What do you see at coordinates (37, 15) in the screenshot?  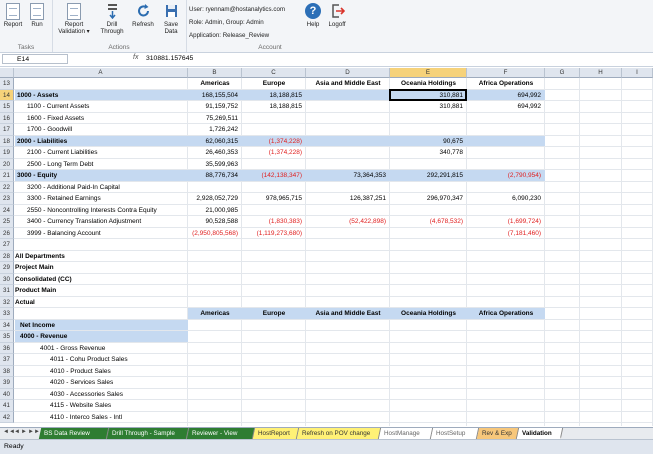 I see `run-button: Run` at bounding box center [37, 15].